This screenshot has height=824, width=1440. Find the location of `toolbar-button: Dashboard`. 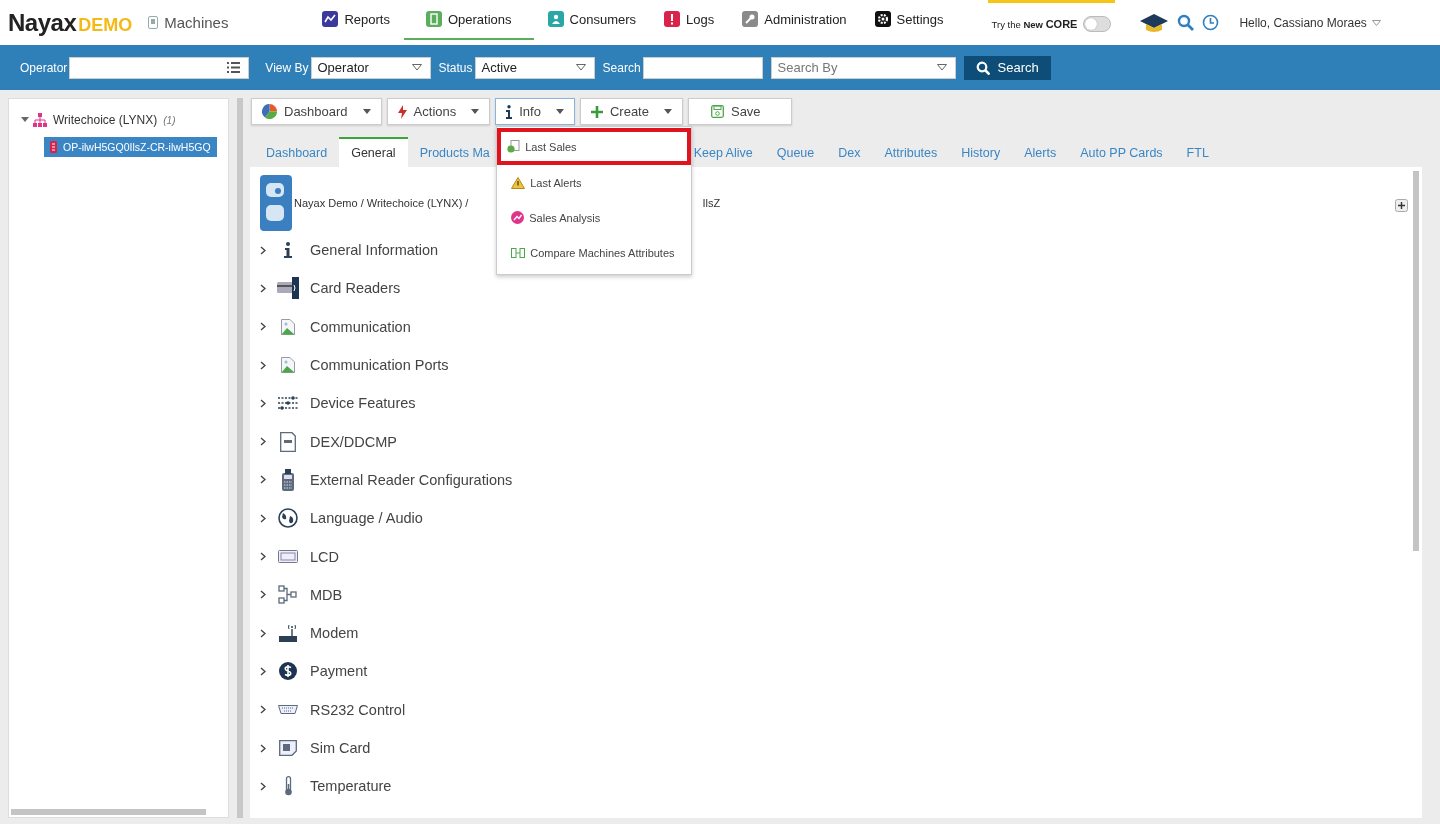

toolbar-button: Dashboard is located at coordinates (316, 111).